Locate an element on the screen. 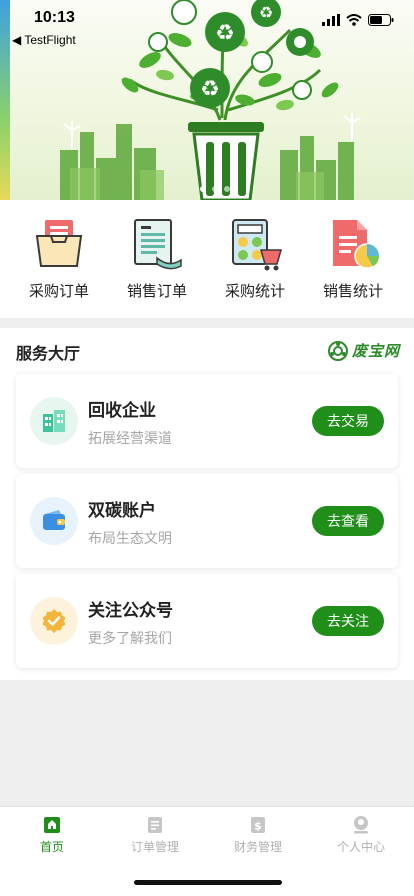 Image resolution: width=414 pixels, height=896 pixels. quick-actions: 采购订单 销售订单 采购统计 销售统计 is located at coordinates (207, 259).